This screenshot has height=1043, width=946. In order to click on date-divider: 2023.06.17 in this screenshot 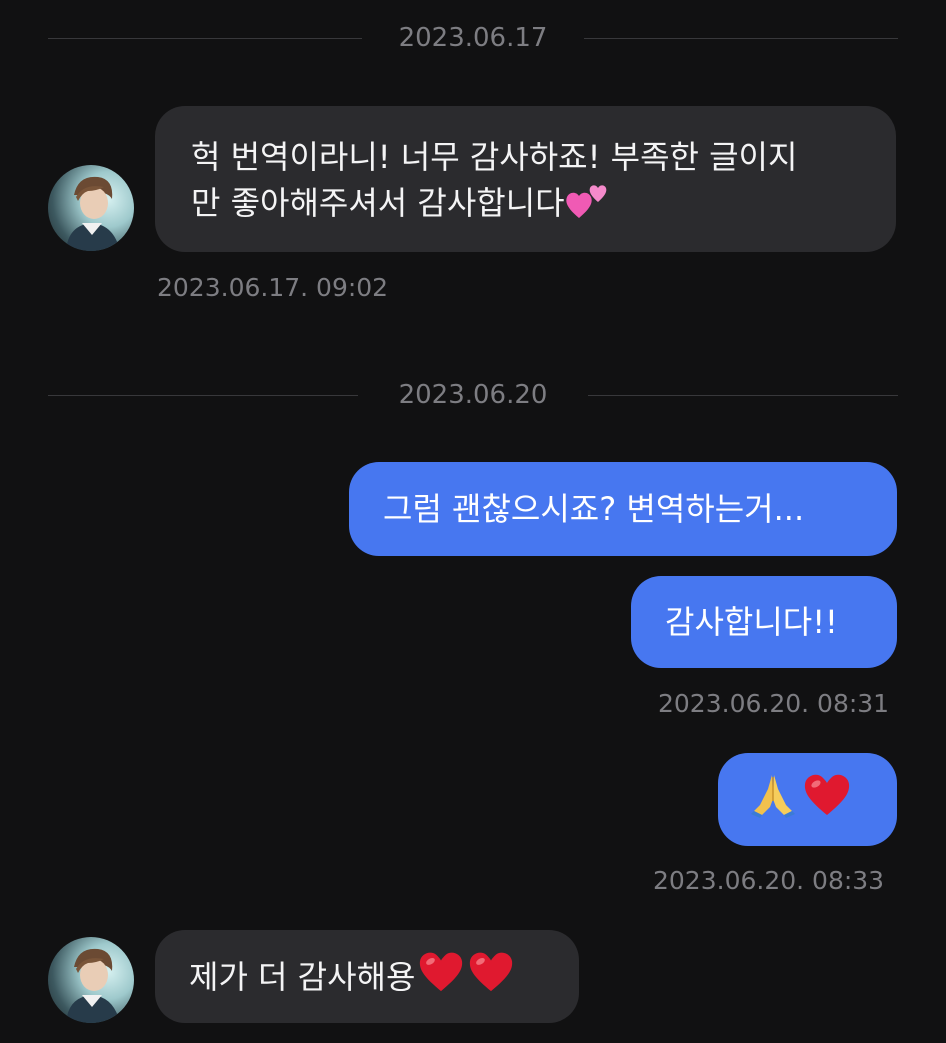, I will do `click(473, 38)`.